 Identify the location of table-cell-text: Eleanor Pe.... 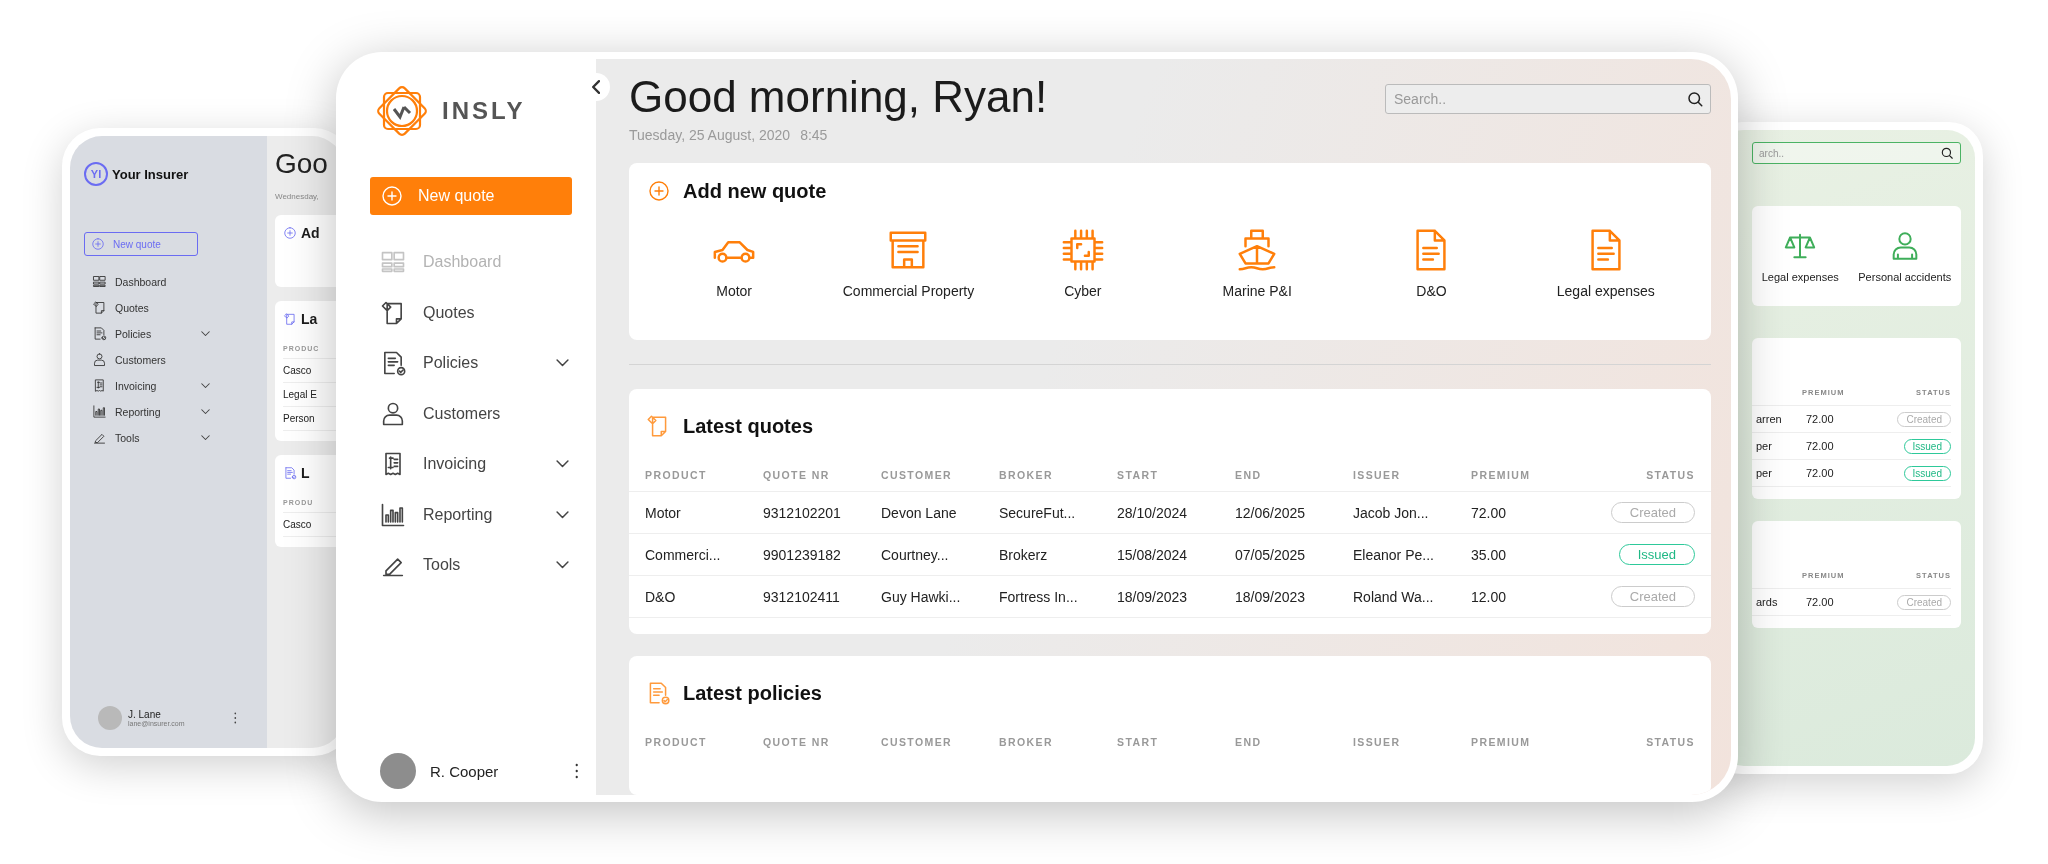
(1394, 554).